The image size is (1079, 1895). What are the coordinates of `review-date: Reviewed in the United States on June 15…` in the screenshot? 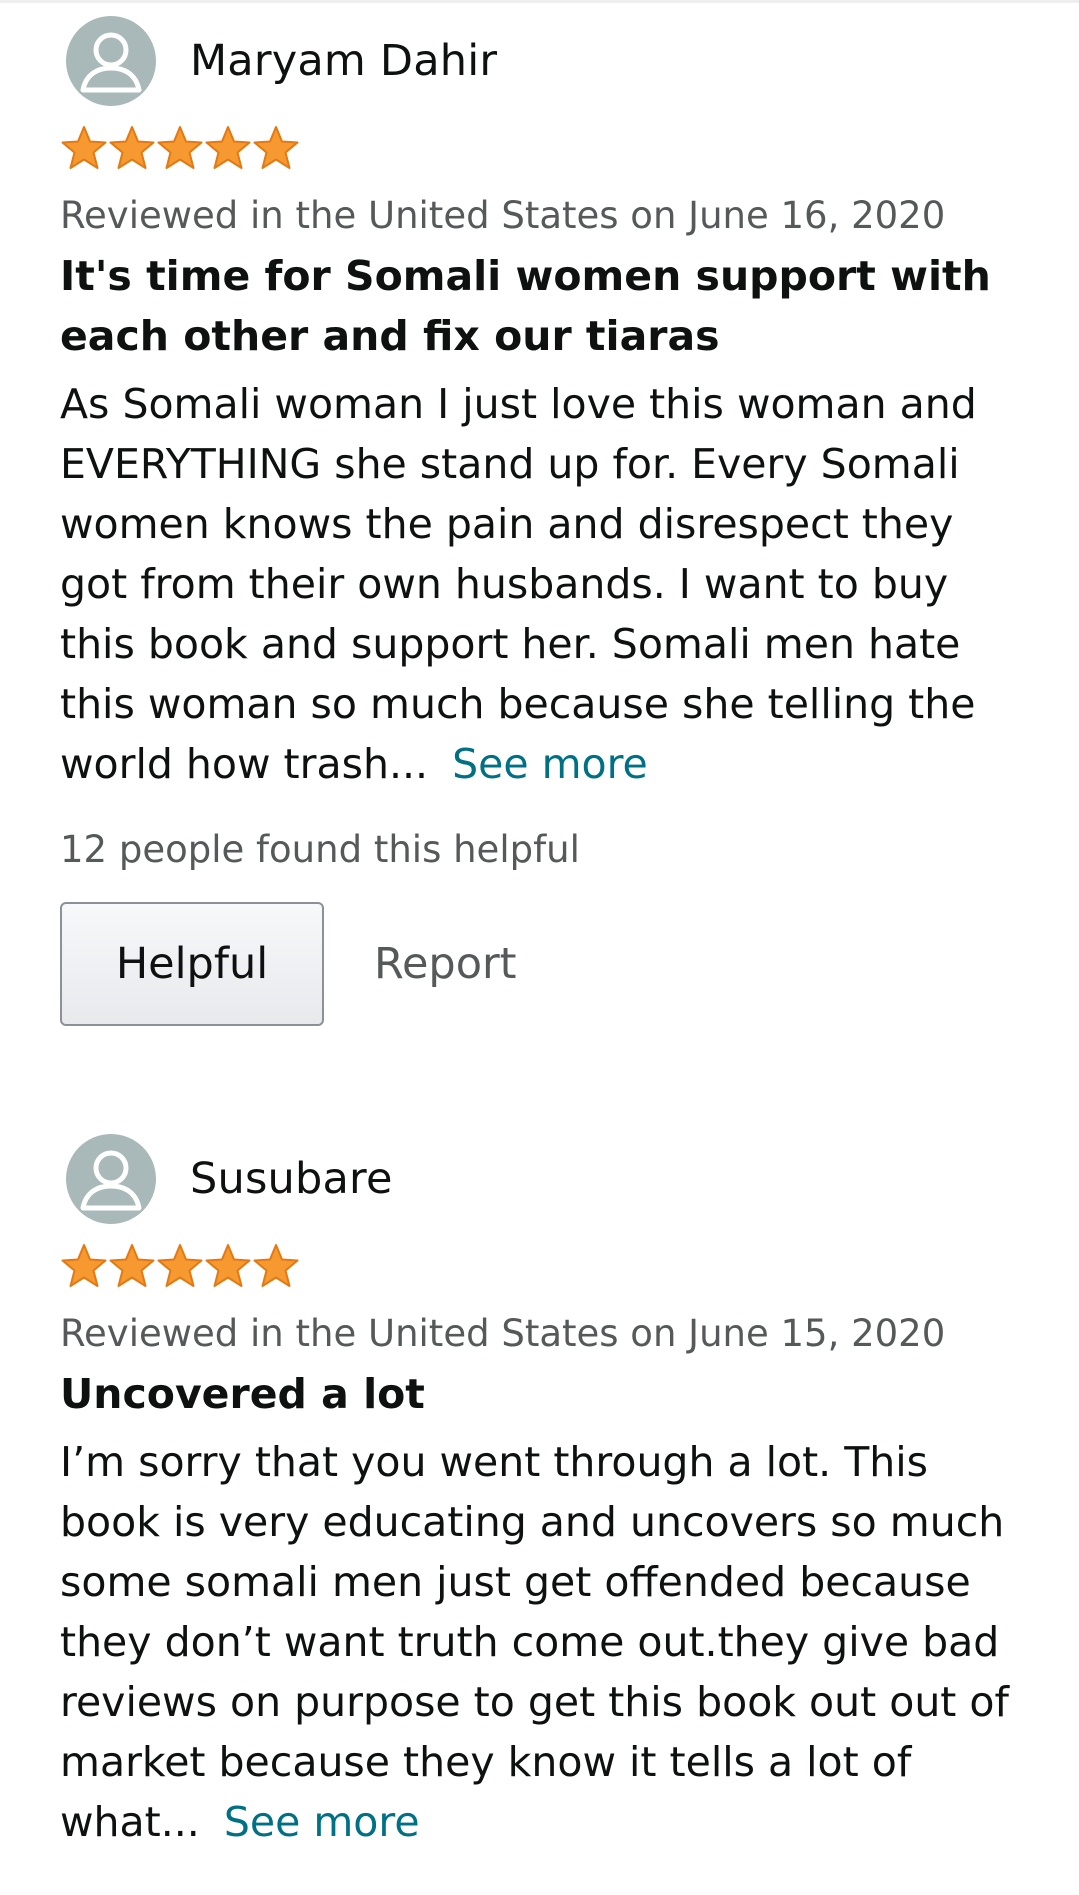 It's located at (503, 1333).